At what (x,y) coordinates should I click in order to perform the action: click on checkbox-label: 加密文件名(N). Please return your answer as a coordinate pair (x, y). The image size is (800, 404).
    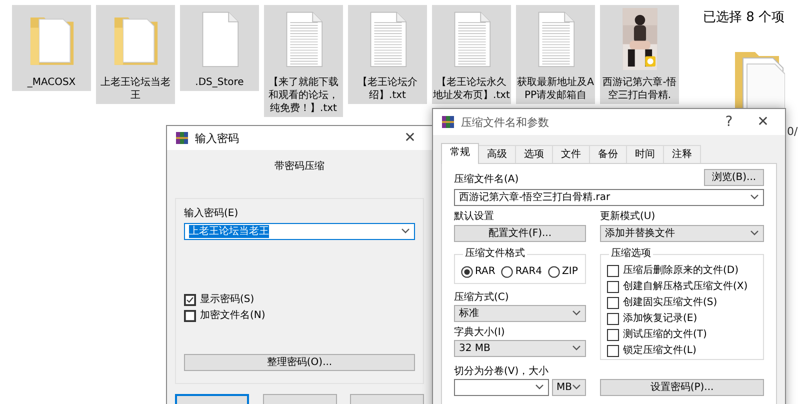
    Looking at the image, I should click on (233, 315).